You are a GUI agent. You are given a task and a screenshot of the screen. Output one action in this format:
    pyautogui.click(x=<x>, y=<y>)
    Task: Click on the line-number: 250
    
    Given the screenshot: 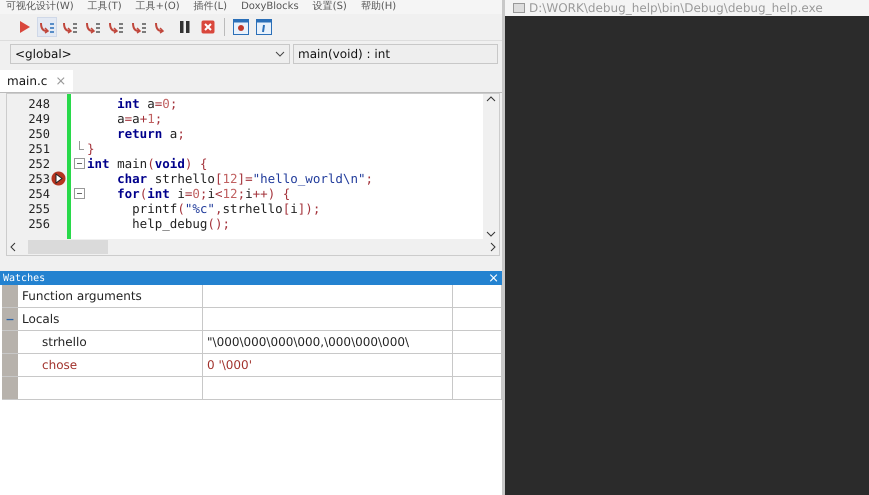 What is the action you would take?
    pyautogui.click(x=39, y=133)
    